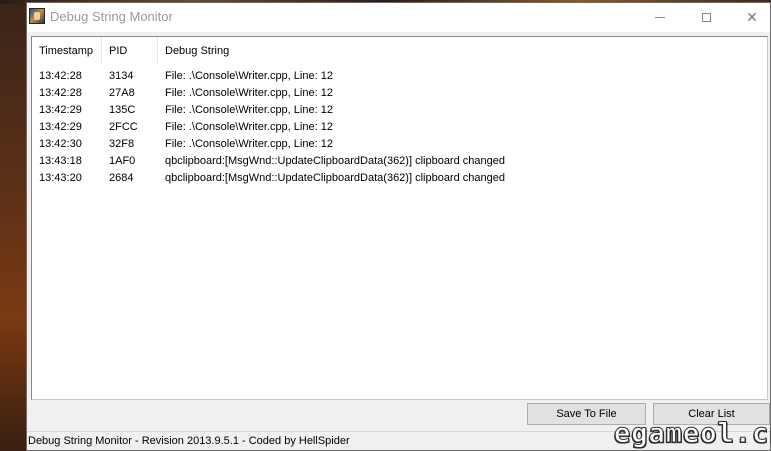  I want to click on cell-pid: 27A8, so click(122, 93).